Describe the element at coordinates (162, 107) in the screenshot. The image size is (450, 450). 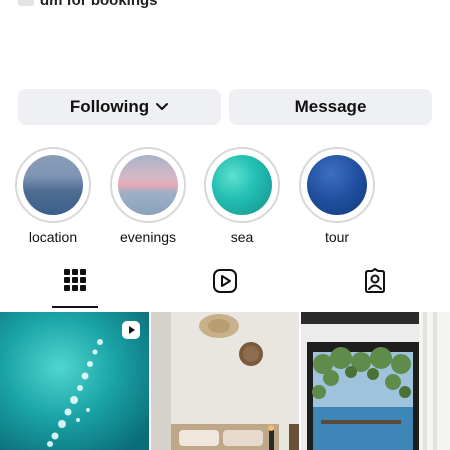
I see `chevron-down-icon` at that location.